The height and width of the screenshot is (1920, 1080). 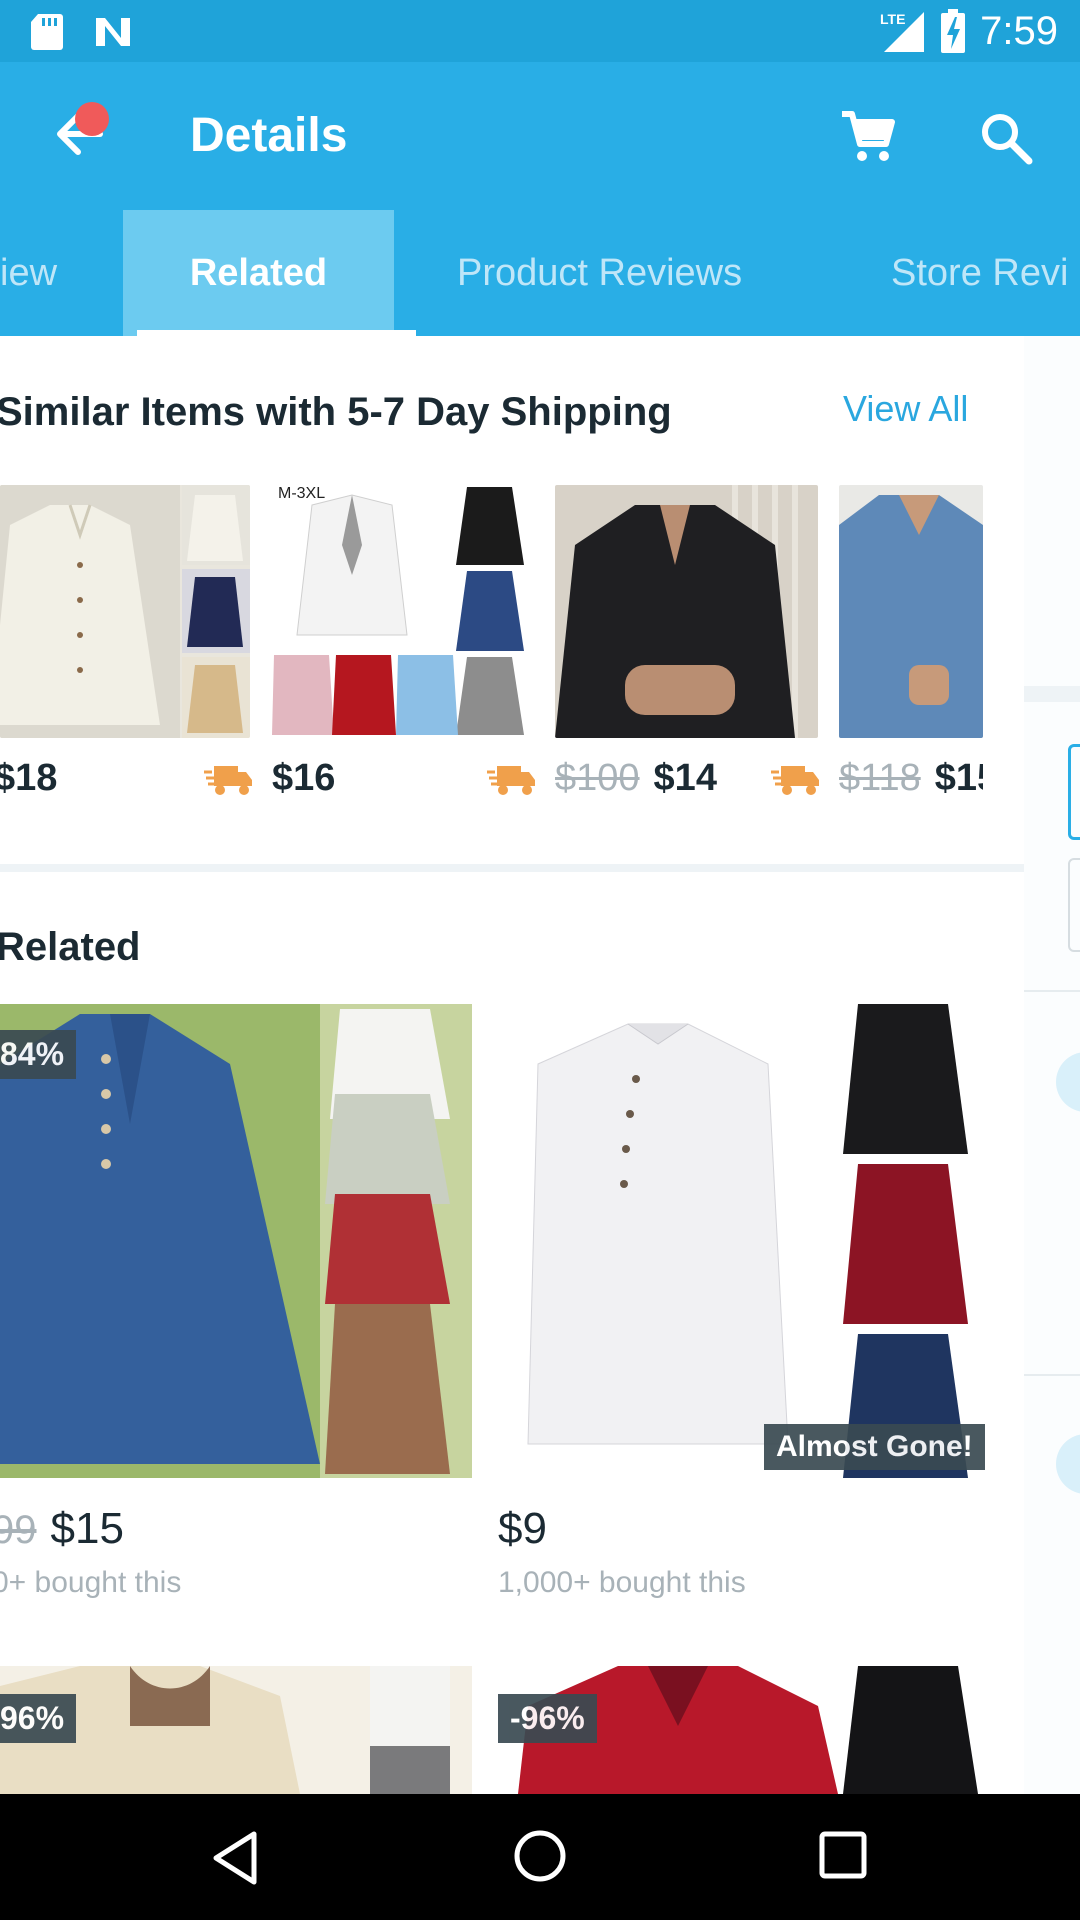 I want to click on lte-signal-icon: LTE, so click(x=902, y=31).